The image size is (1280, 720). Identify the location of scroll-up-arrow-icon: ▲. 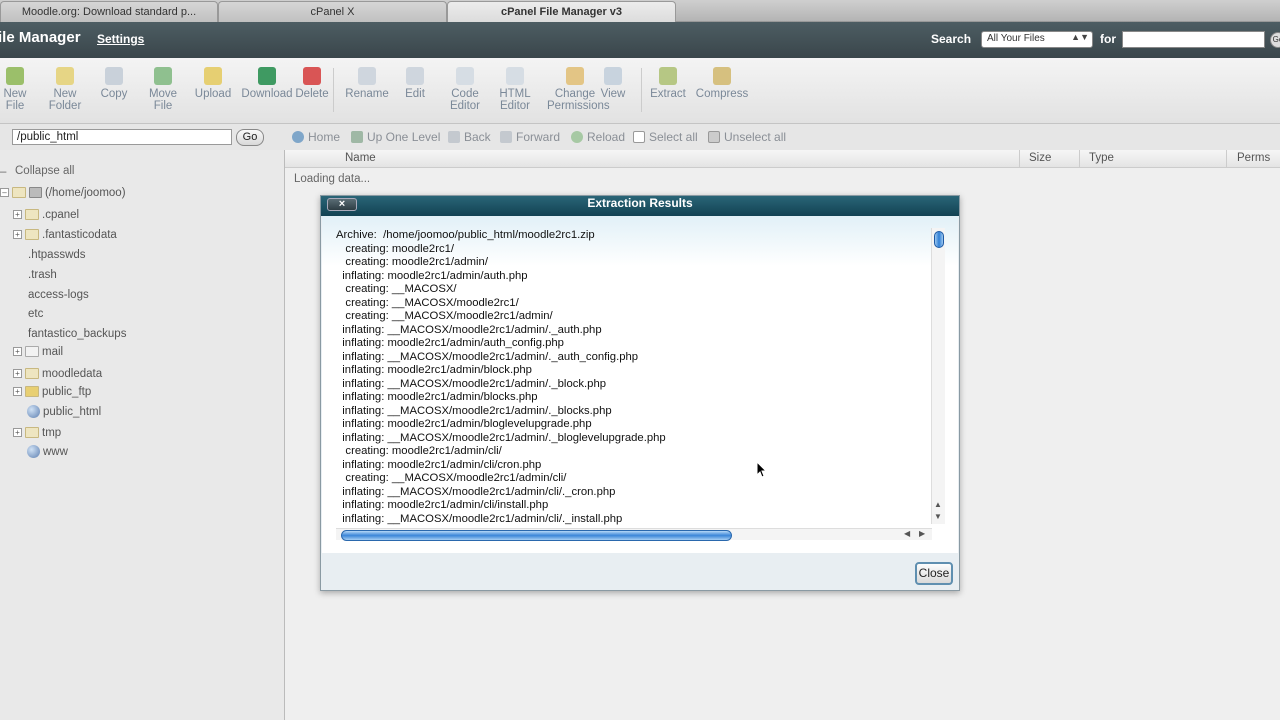
(938, 504).